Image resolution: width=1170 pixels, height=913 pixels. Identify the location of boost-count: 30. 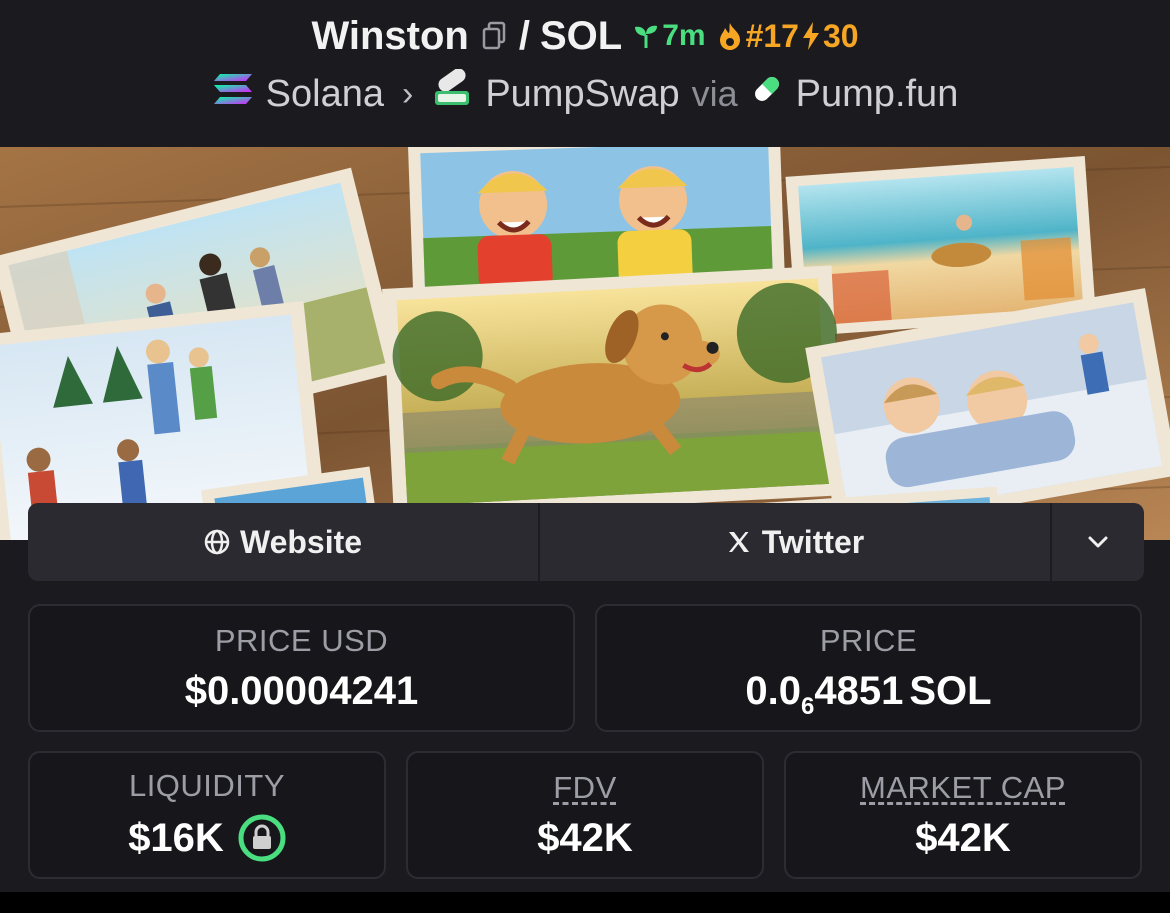
(840, 35).